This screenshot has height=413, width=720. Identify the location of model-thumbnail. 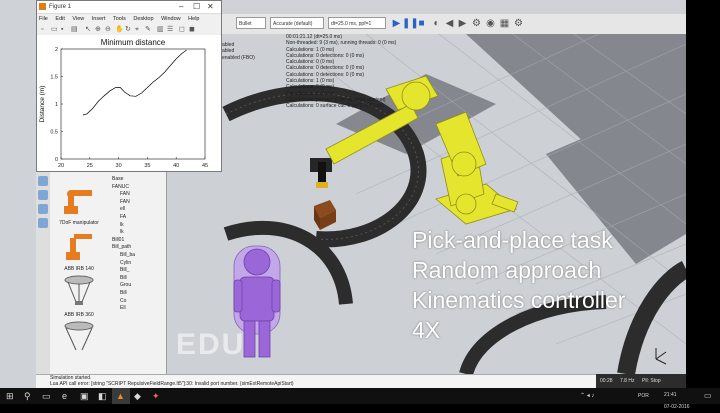
(79, 341).